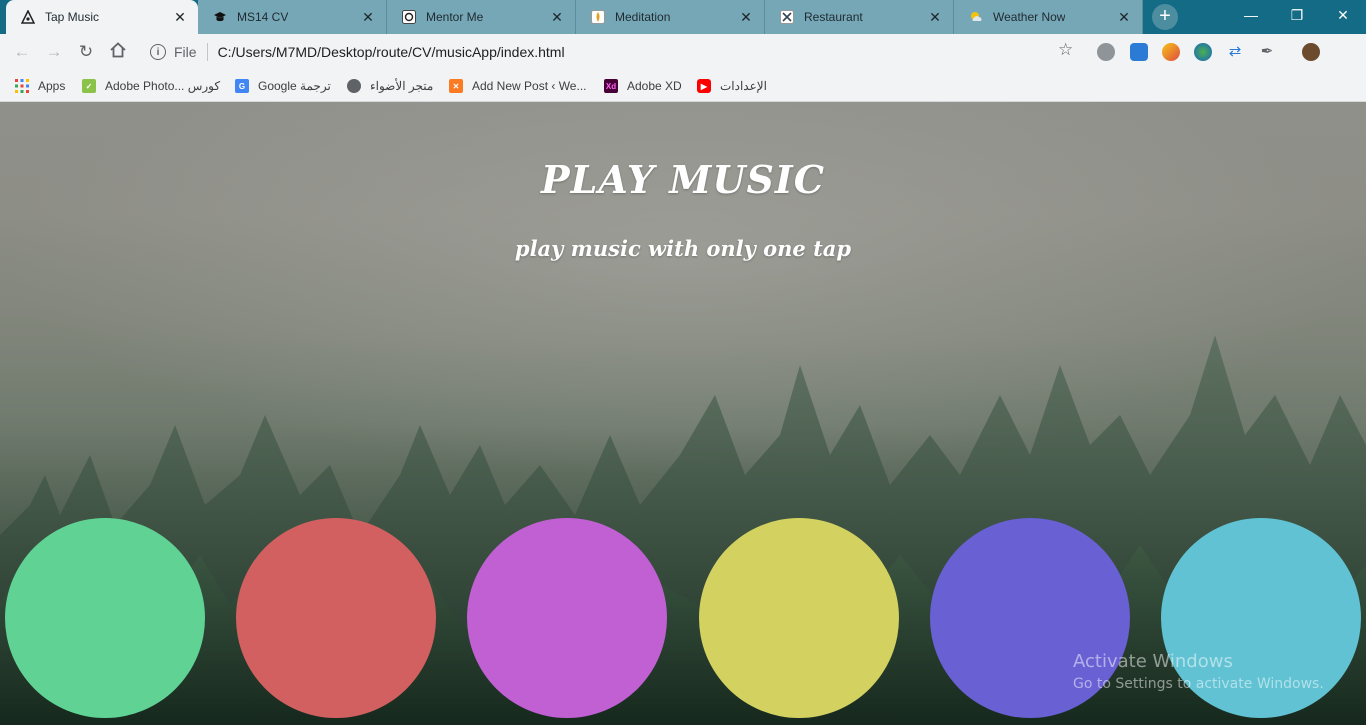 The image size is (1366, 725). Describe the element at coordinates (102, 17) in the screenshot. I see `tab-tap-music: Tap Music ✕` at that location.